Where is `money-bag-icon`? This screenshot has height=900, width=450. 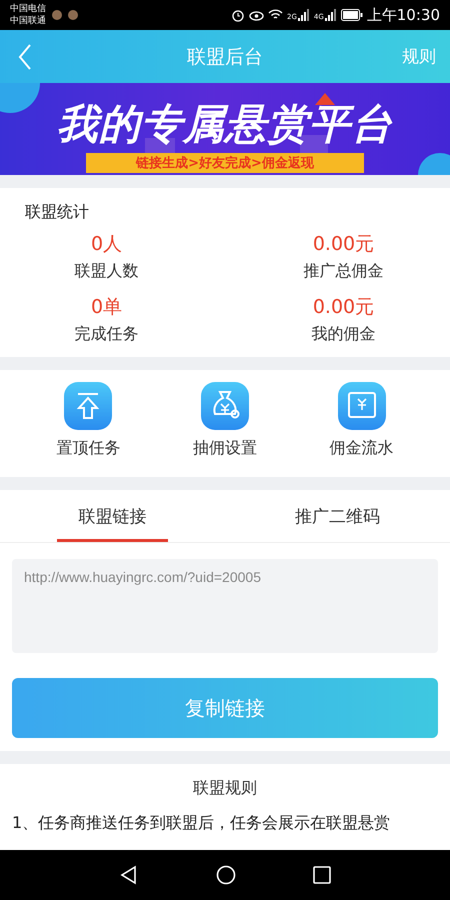 money-bag-icon is located at coordinates (224, 406).